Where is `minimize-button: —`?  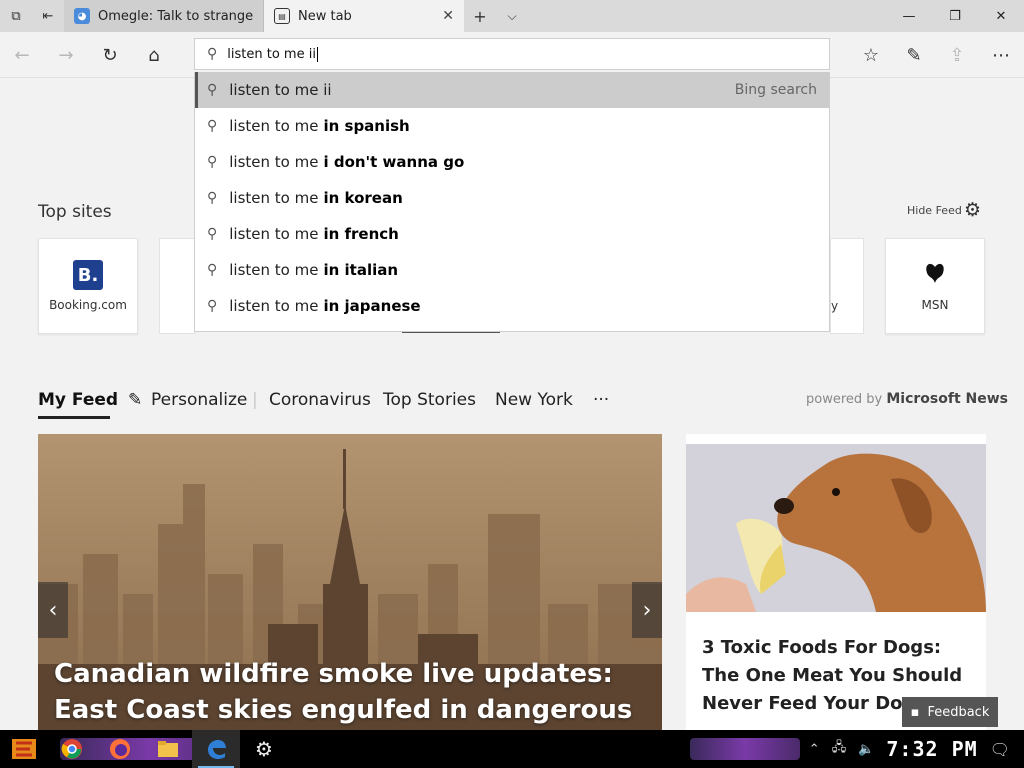
minimize-button: — is located at coordinates (909, 16).